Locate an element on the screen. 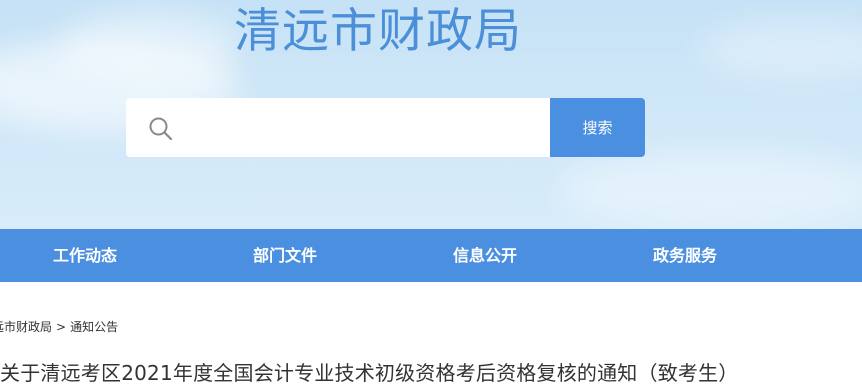 This screenshot has height=392, width=862. search-button: 搜索 is located at coordinates (597, 127).